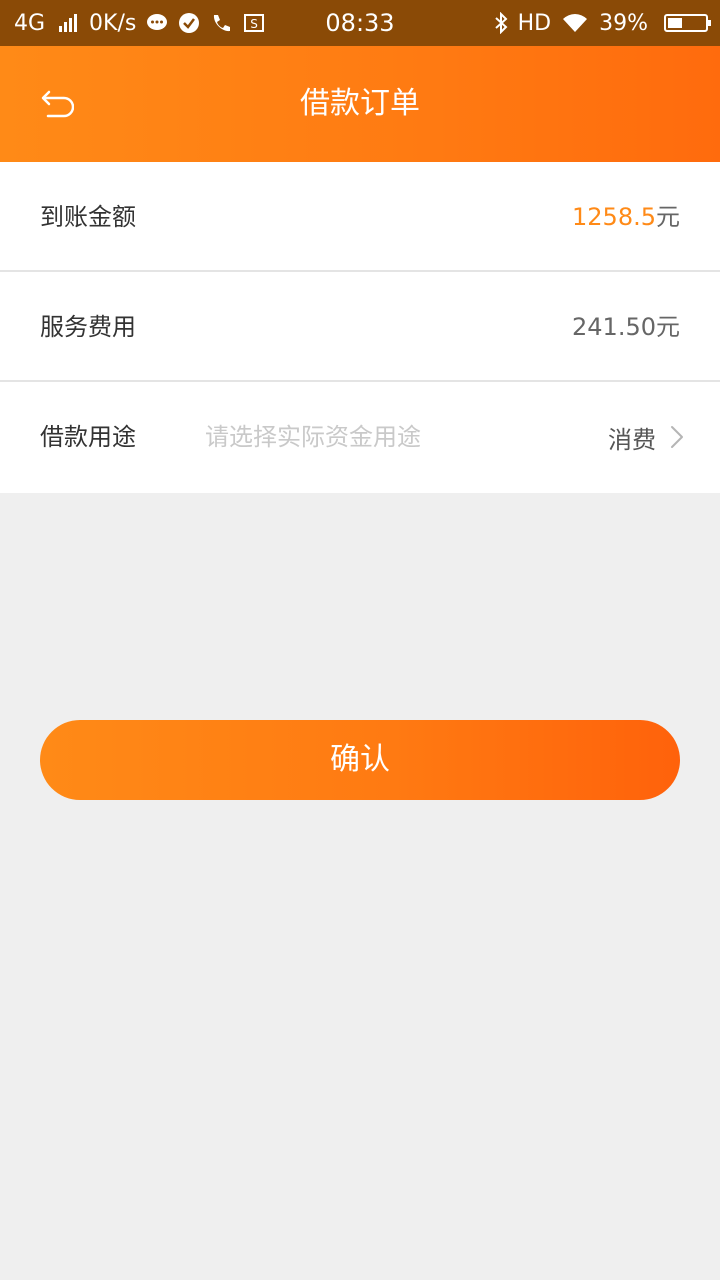  I want to click on service-fee-row: 服务费用 241.50元, so click(360, 327).